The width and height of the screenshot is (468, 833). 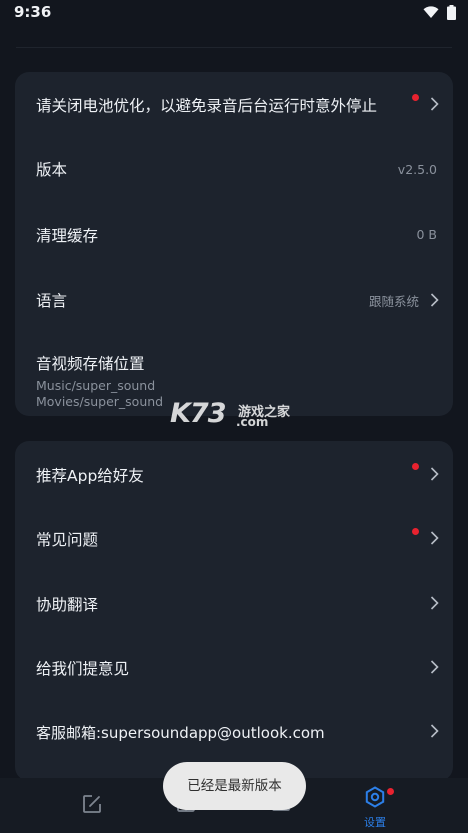 I want to click on status-time: 9:36, so click(x=33, y=12).